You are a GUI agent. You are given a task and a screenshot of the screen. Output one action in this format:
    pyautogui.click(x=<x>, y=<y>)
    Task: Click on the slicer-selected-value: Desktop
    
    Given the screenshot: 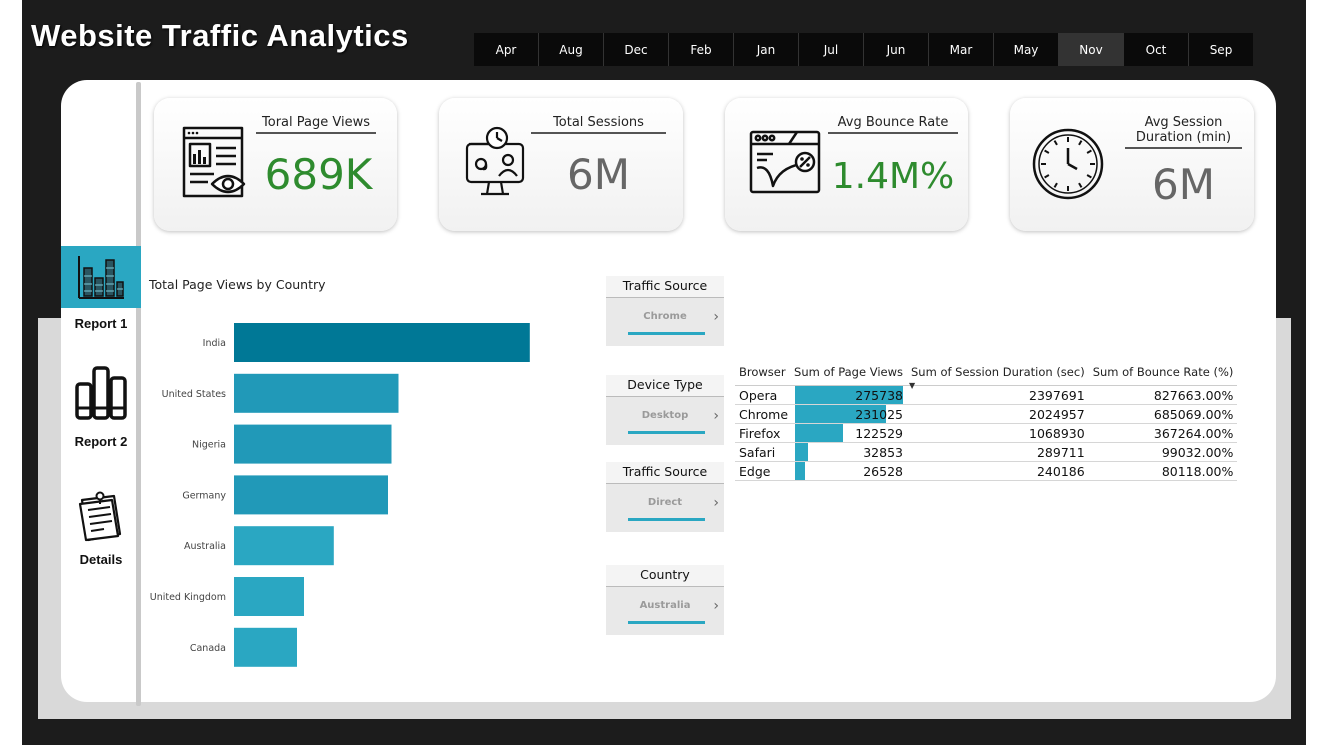 What is the action you would take?
    pyautogui.click(x=665, y=415)
    